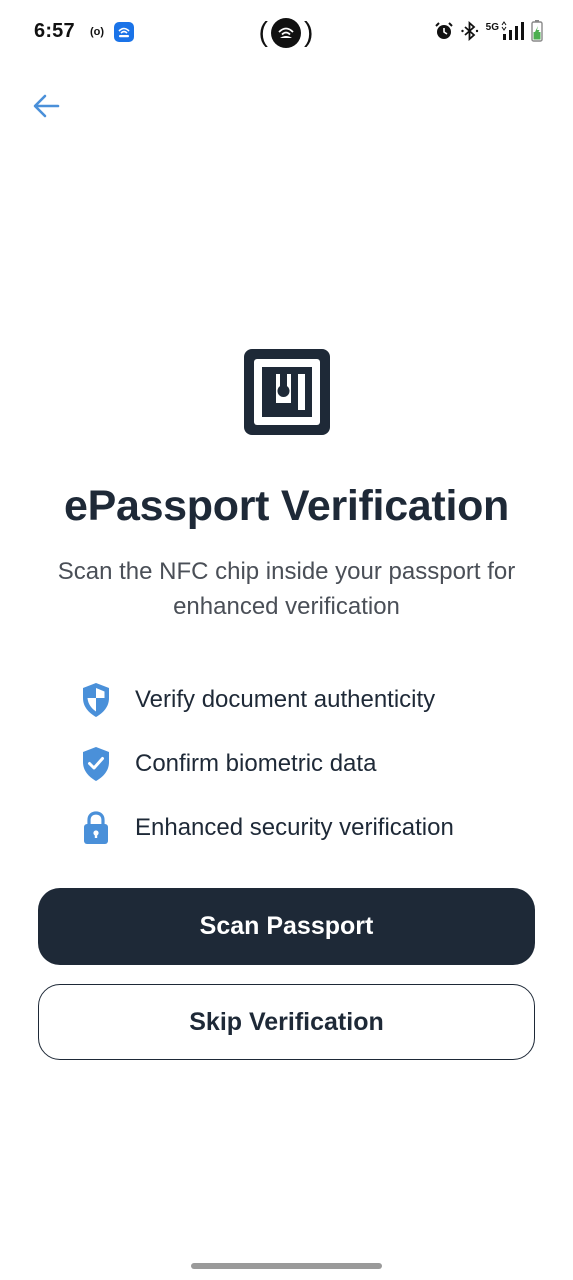 The height and width of the screenshot is (1280, 573). What do you see at coordinates (124, 32) in the screenshot?
I see `app-notification-icon` at bounding box center [124, 32].